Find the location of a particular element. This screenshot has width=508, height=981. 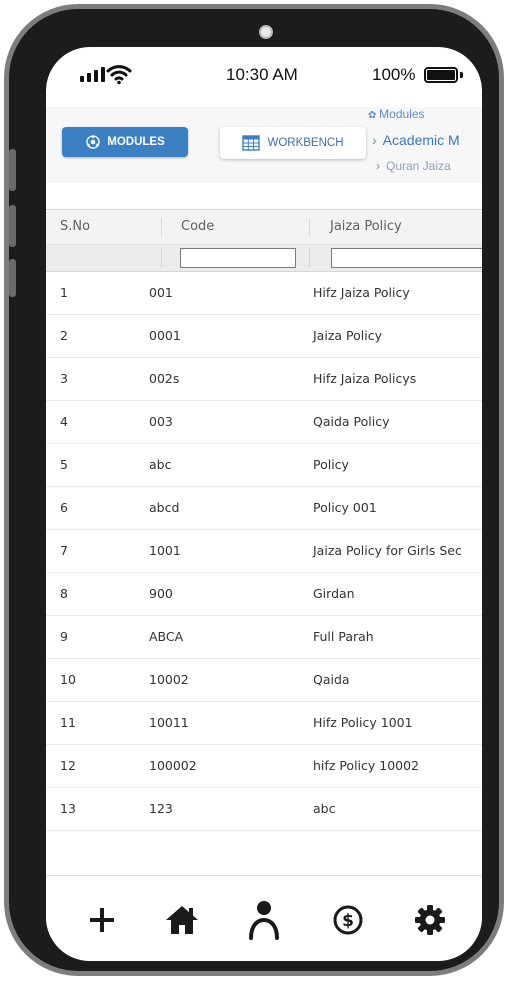

home-button is located at coordinates (182, 920).